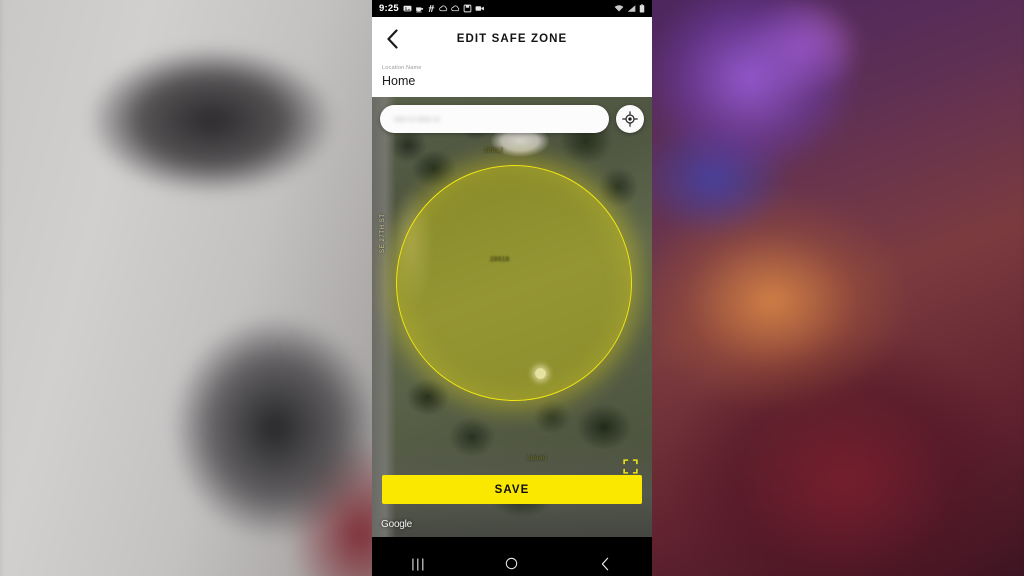 The image size is (1024, 576). What do you see at coordinates (397, 524) in the screenshot?
I see `google-watermark: Google` at bounding box center [397, 524].